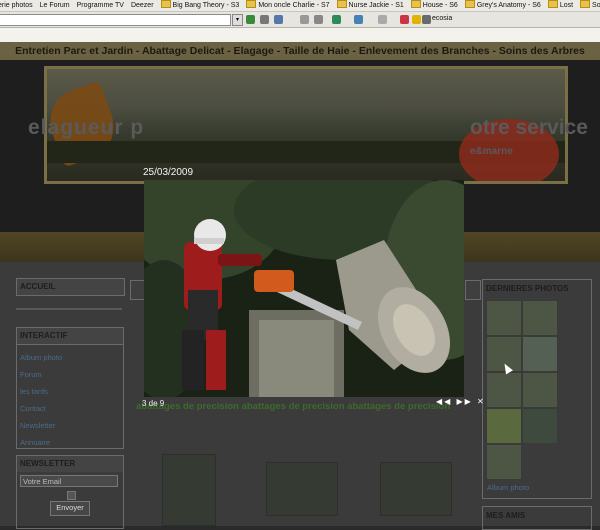 The height and width of the screenshot is (530, 600). I want to click on latest-photos-title: DERNIERES PHOTOS, so click(527, 288).